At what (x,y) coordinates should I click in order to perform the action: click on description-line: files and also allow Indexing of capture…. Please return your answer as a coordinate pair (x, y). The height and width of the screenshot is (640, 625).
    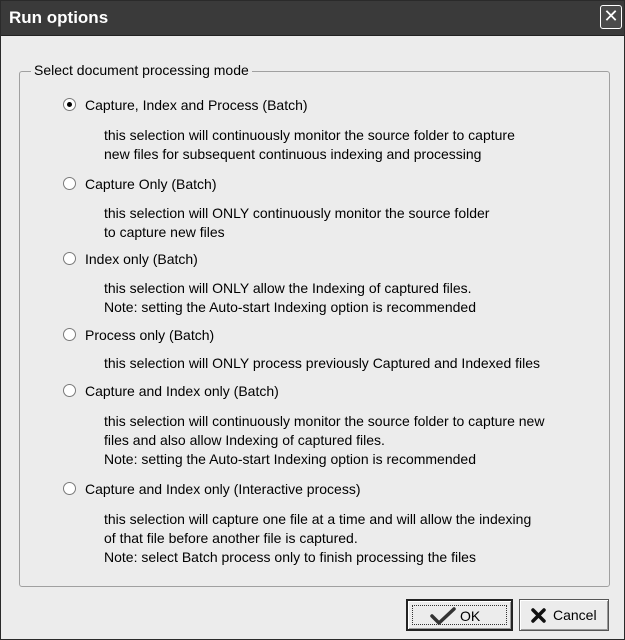
    Looking at the image, I should click on (244, 440).